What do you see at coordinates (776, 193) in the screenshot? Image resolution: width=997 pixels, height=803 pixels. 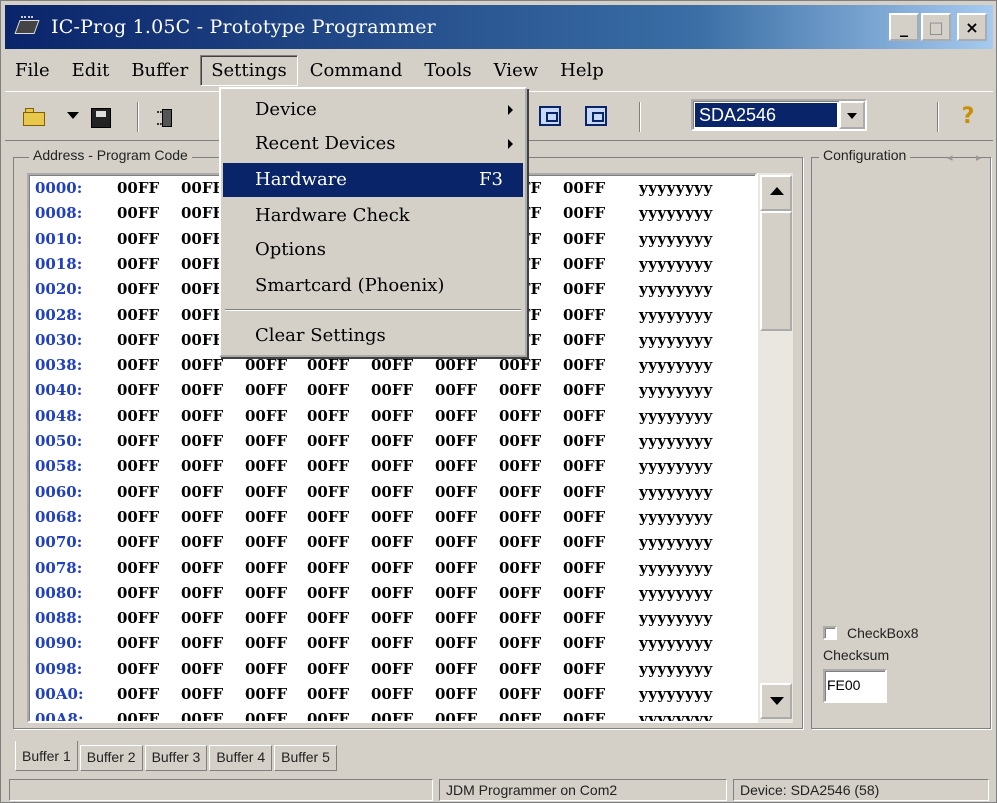 I see `scroll-up-arrow-icon` at bounding box center [776, 193].